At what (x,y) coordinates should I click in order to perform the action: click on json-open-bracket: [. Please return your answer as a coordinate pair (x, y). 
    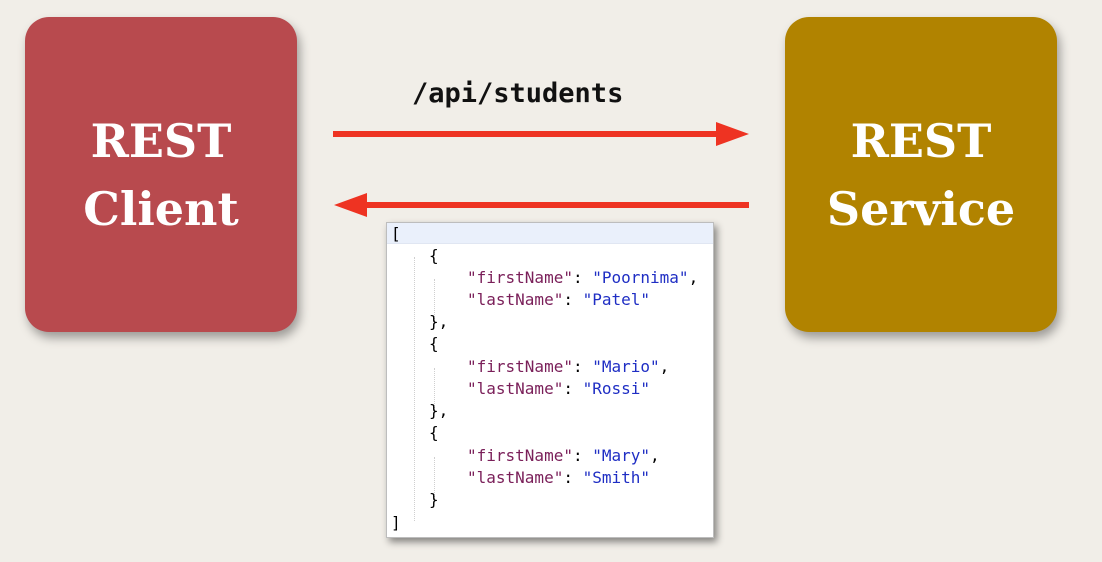
    Looking at the image, I should click on (396, 233).